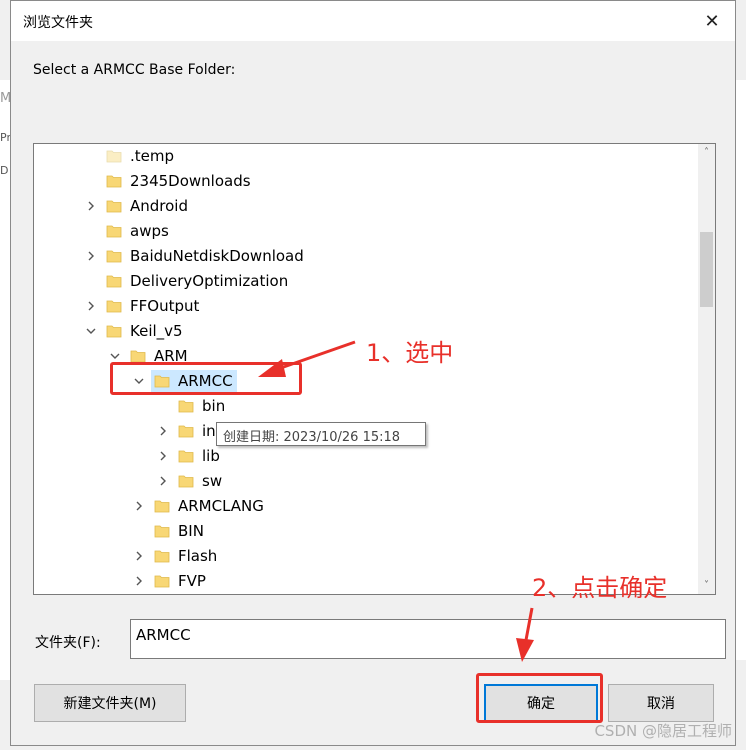 This screenshot has width=746, height=750. Describe the element at coordinates (198, 556) in the screenshot. I see `tree-item-label: Flash` at that location.